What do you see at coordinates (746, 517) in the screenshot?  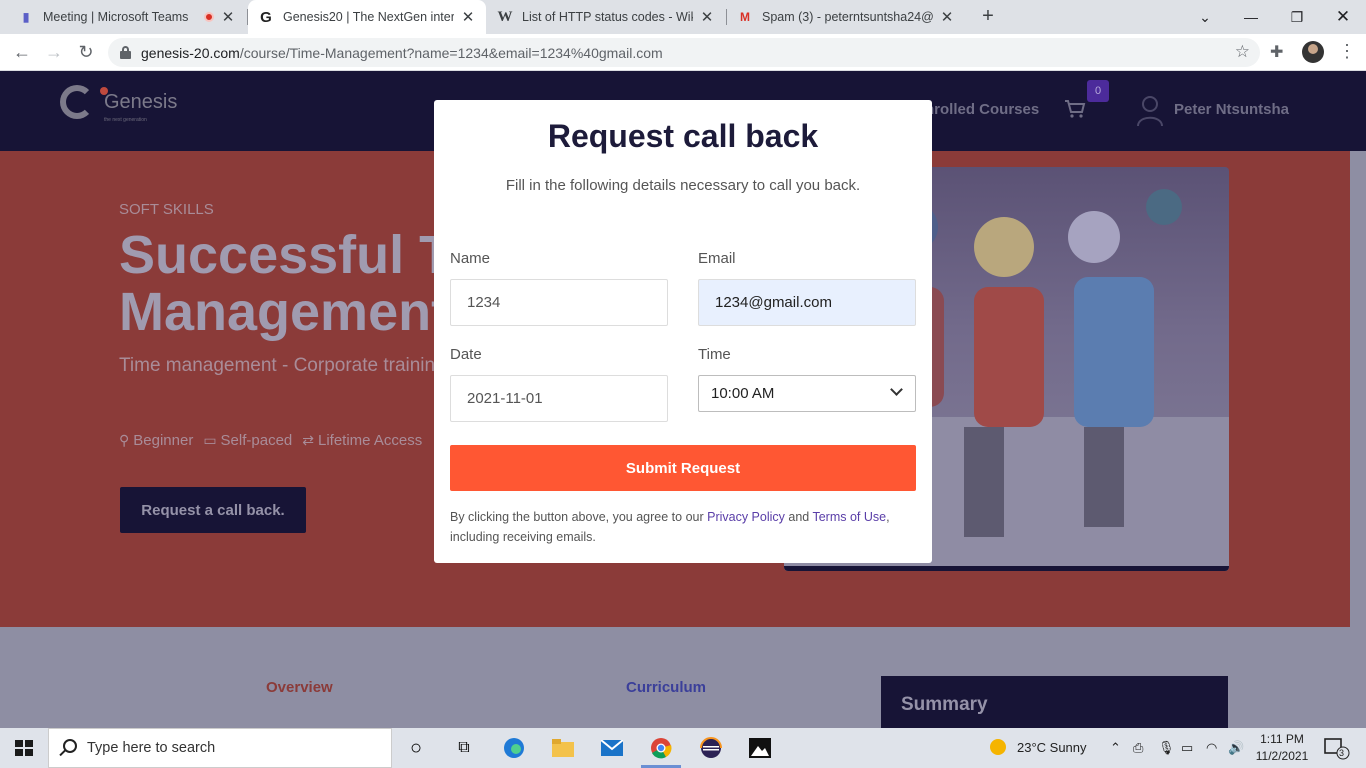 I see `privacy-policy-link: Privacy Policy` at bounding box center [746, 517].